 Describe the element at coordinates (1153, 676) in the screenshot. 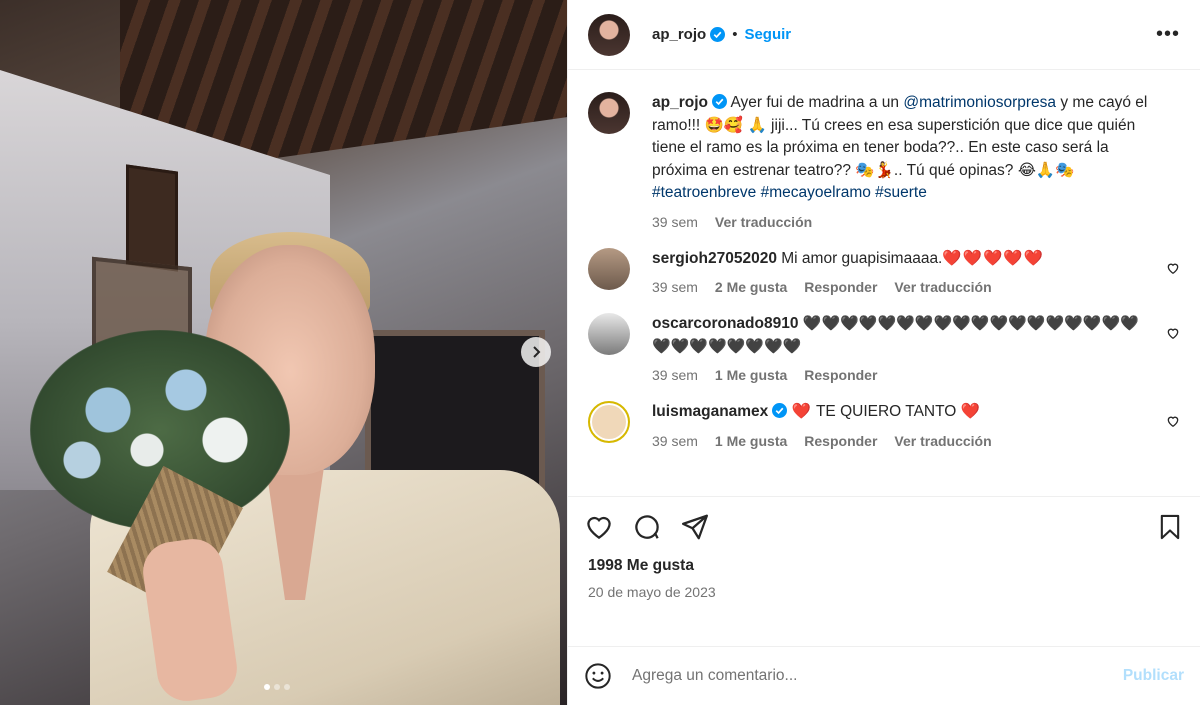

I see `publish-button: Publicar` at that location.